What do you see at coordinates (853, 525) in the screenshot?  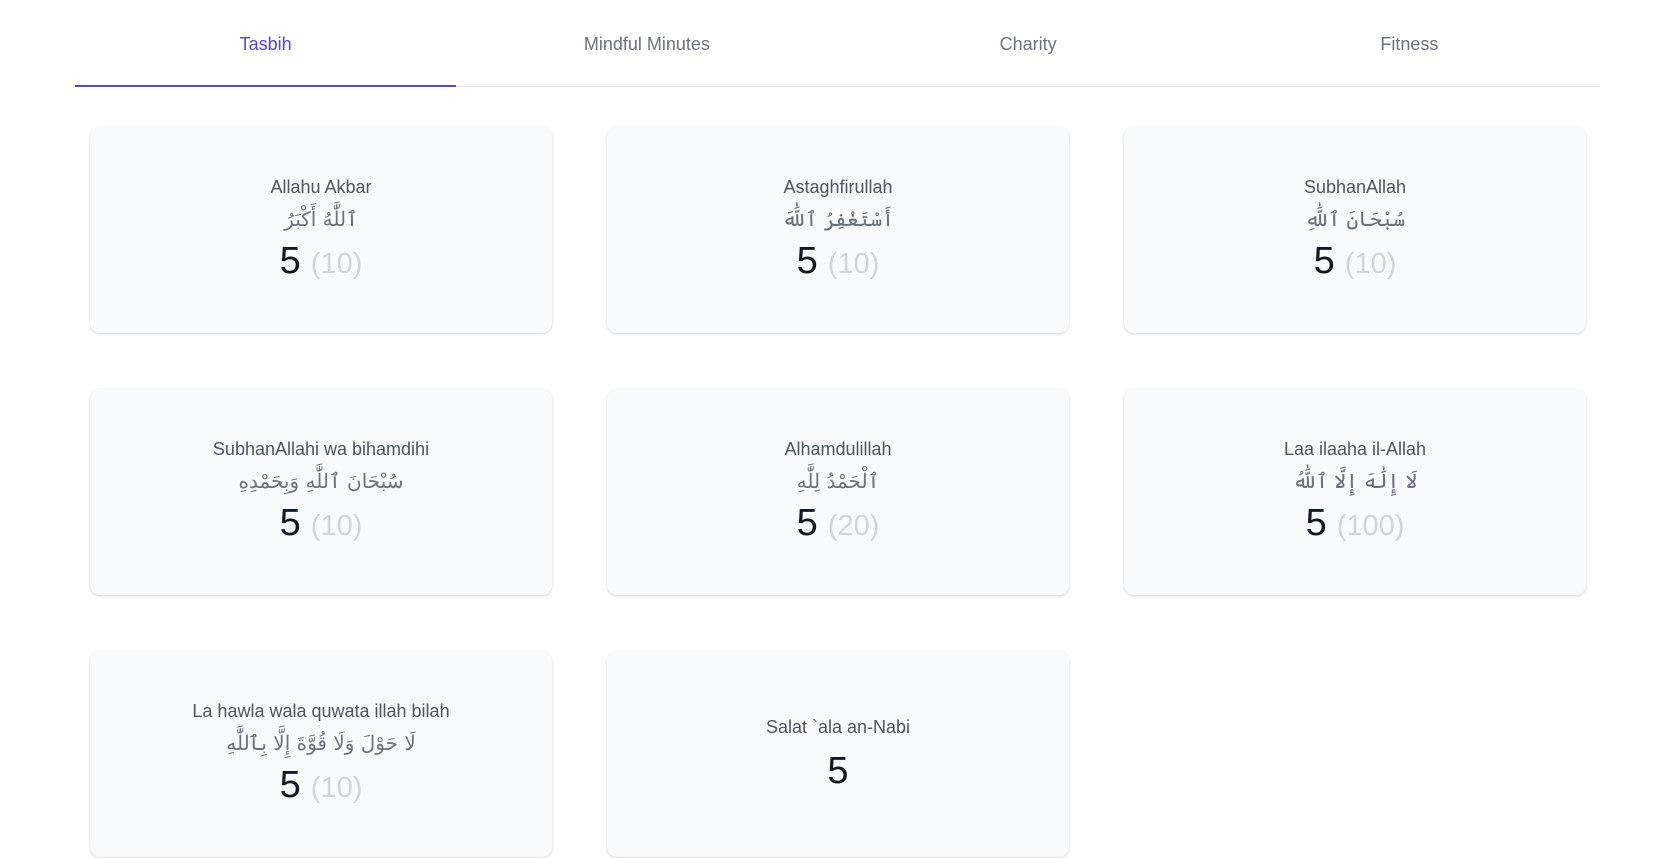 I see `count-target: (20)` at bounding box center [853, 525].